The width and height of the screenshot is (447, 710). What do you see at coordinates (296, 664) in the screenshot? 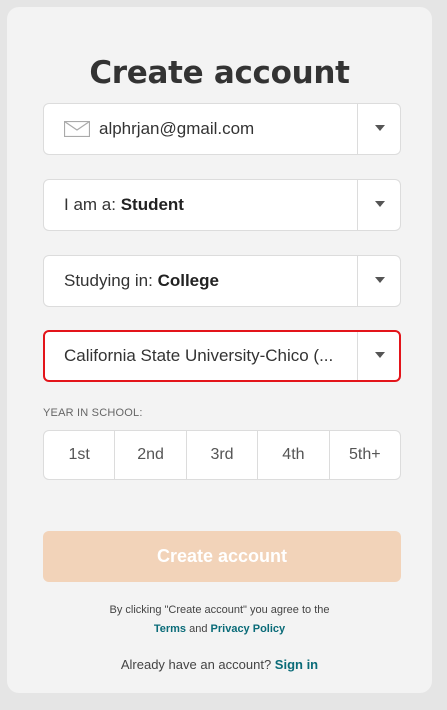
I see `sign-in-link: Sign in` at bounding box center [296, 664].